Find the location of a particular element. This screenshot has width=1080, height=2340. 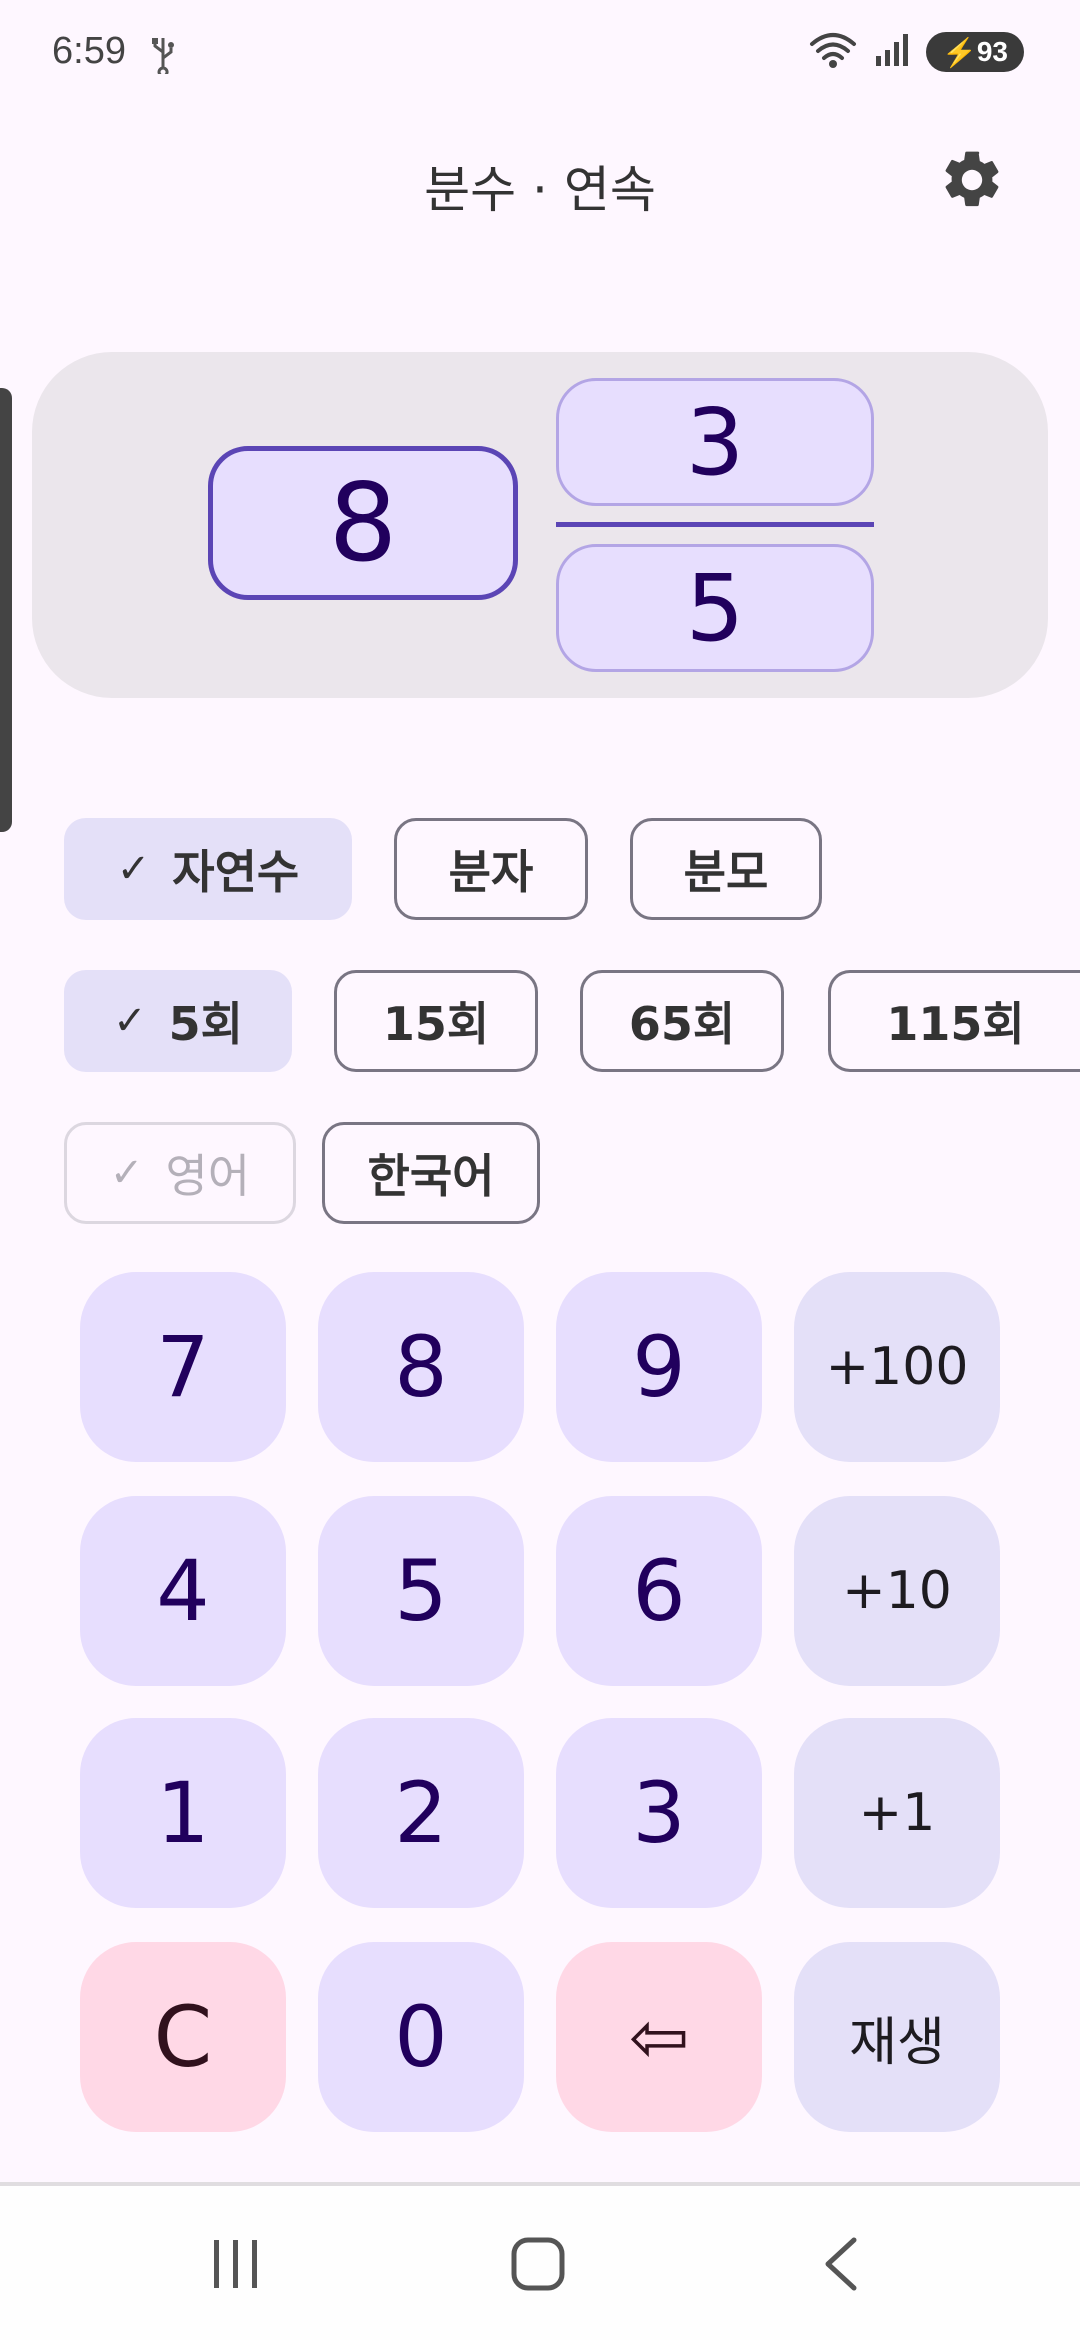

status-icons: ⚡ 93 is located at coordinates (916, 52).